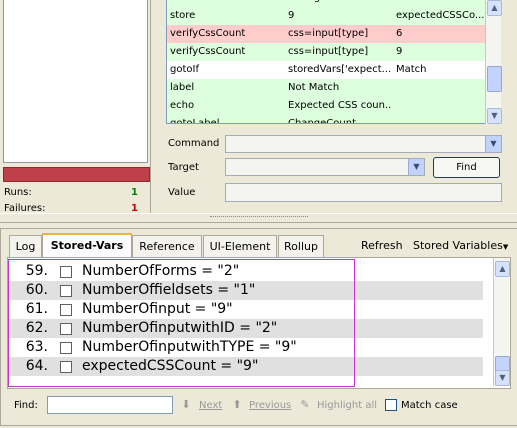 This screenshot has height=428, width=517. I want to click on stored-var-number: 63., so click(36, 347).